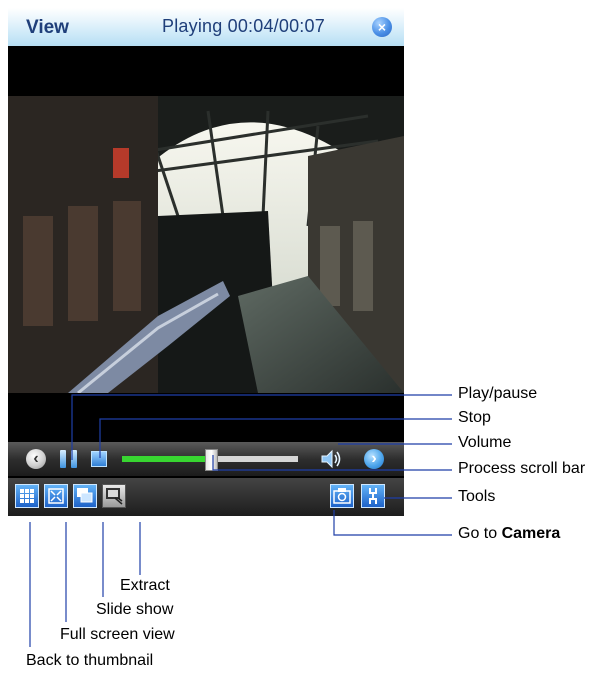  I want to click on back-to-thumbnail-button, so click(27, 496).